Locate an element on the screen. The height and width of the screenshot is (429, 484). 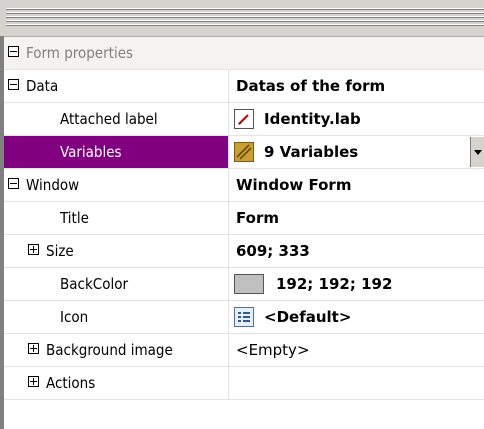
property-name: Title is located at coordinates (74, 218).